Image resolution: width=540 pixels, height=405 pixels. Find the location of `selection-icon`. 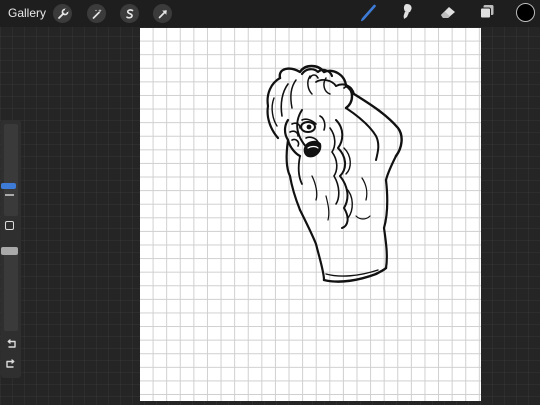

selection-icon is located at coordinates (130, 14).